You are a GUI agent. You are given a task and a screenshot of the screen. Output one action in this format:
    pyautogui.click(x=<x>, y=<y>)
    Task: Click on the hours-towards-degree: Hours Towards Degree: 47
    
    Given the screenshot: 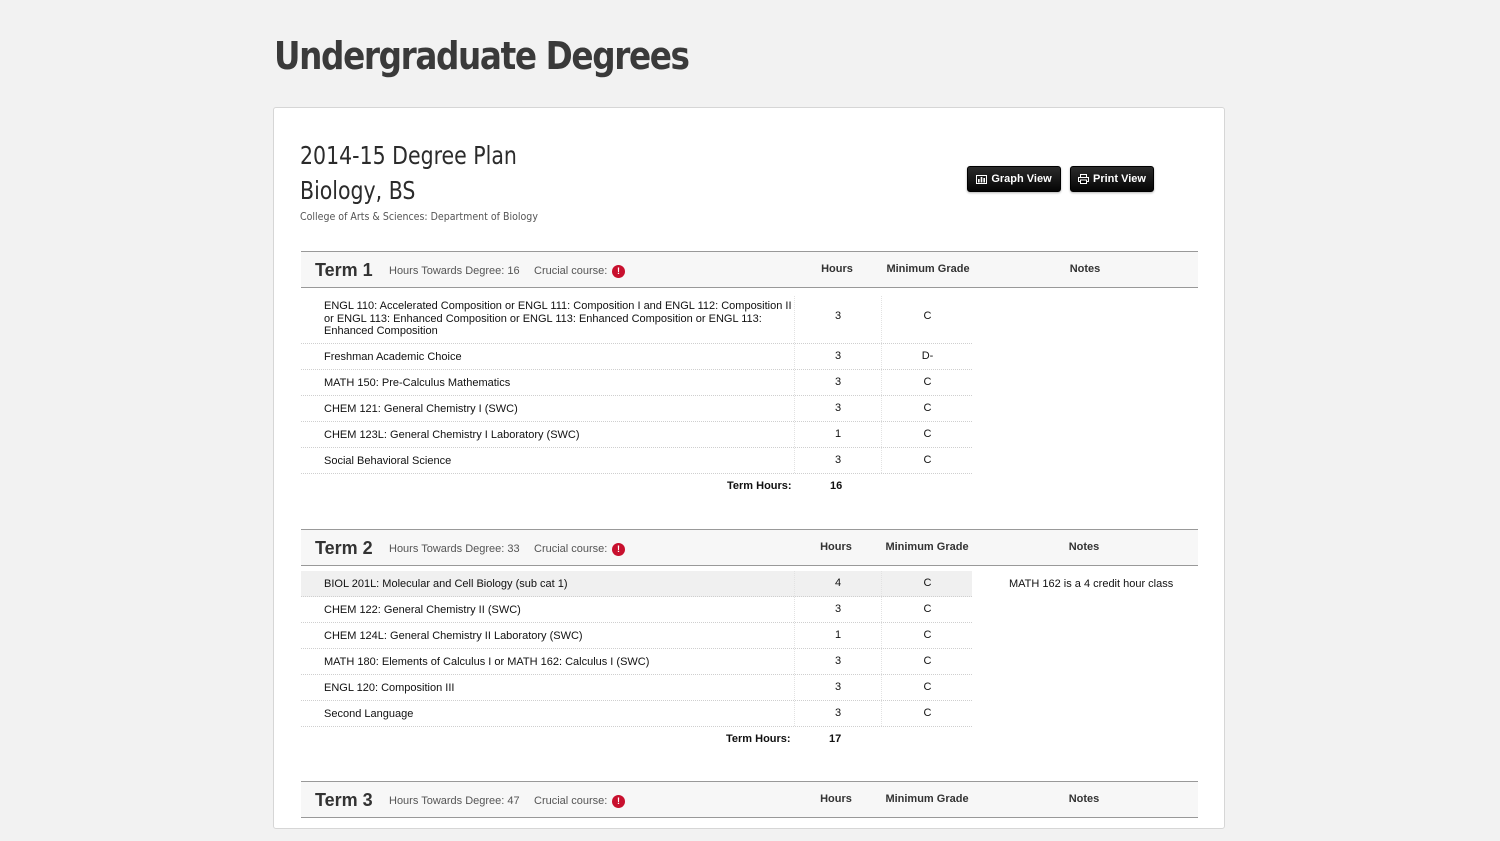 What is the action you would take?
    pyautogui.click(x=454, y=801)
    